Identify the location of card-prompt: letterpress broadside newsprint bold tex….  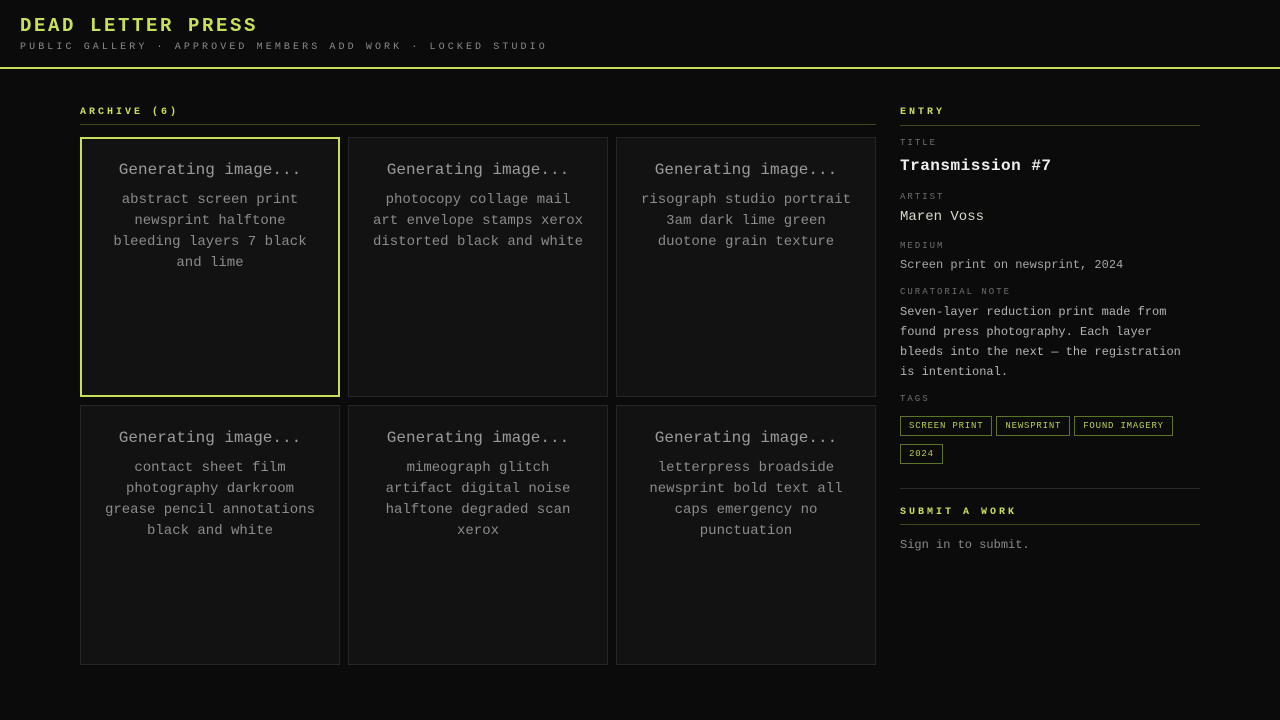
(746, 499).